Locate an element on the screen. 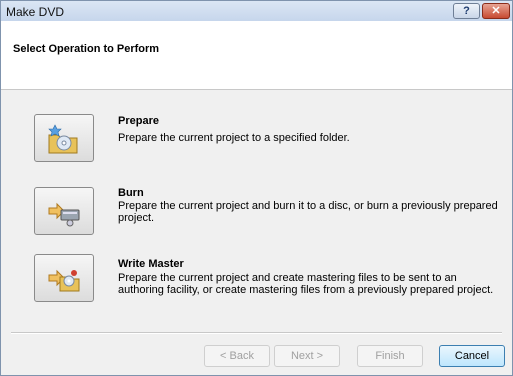  cancel-button: Cancel is located at coordinates (472, 356).